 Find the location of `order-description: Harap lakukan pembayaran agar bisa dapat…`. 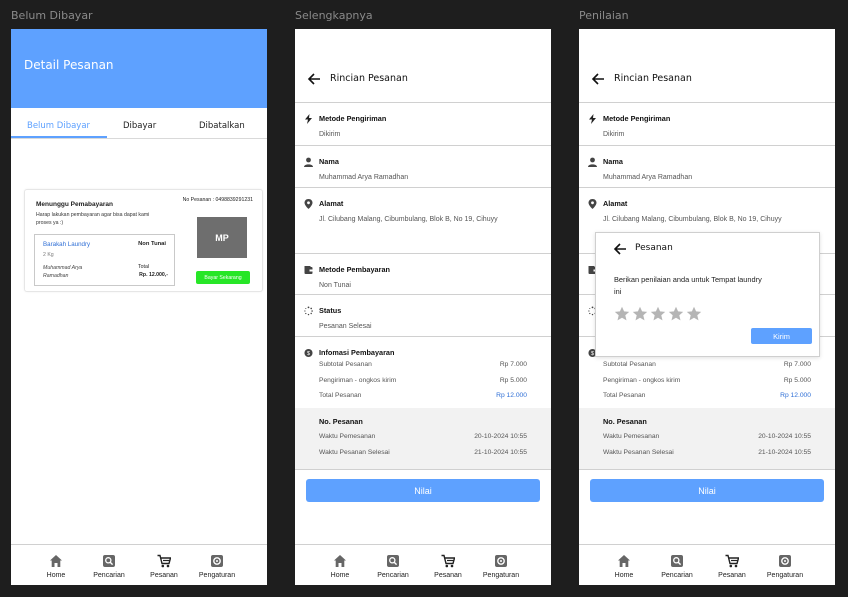

order-description: Harap lakukan pembayaran agar bisa dapat… is located at coordinates (93, 219).